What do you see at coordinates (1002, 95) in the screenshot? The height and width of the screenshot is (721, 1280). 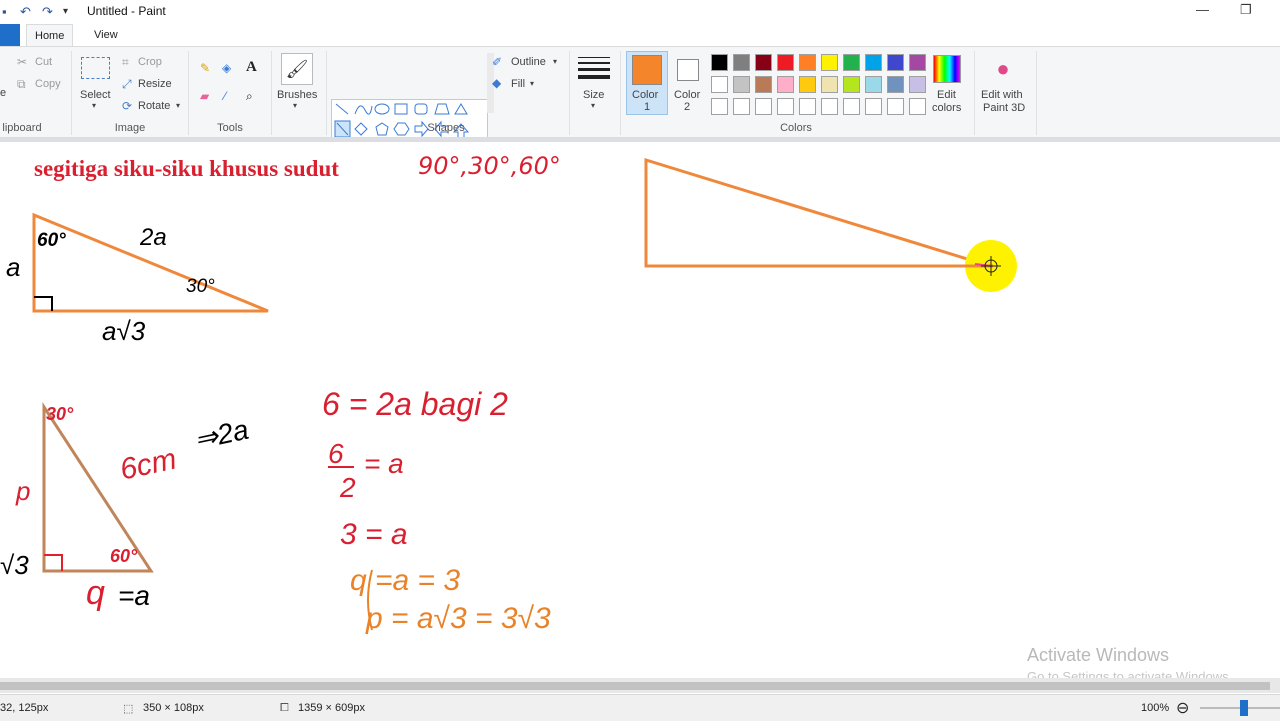 I see `paint3d-button: Edit with` at bounding box center [1002, 95].